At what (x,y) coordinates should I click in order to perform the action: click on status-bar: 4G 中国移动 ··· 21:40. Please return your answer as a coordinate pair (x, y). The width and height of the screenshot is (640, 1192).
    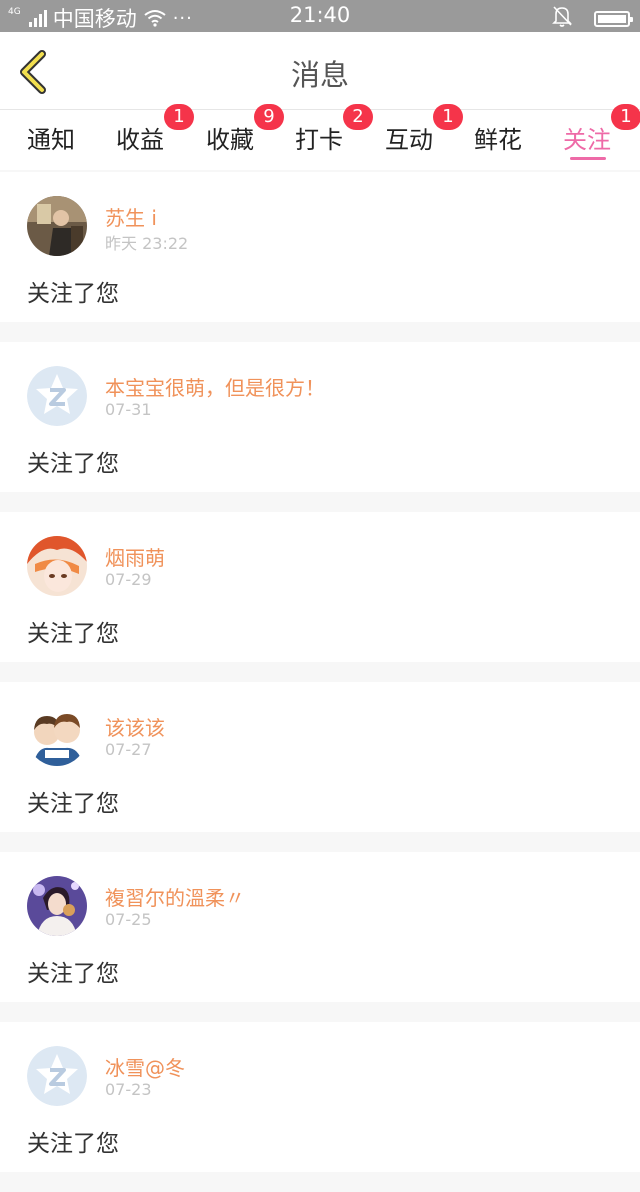
    Looking at the image, I should click on (320, 16).